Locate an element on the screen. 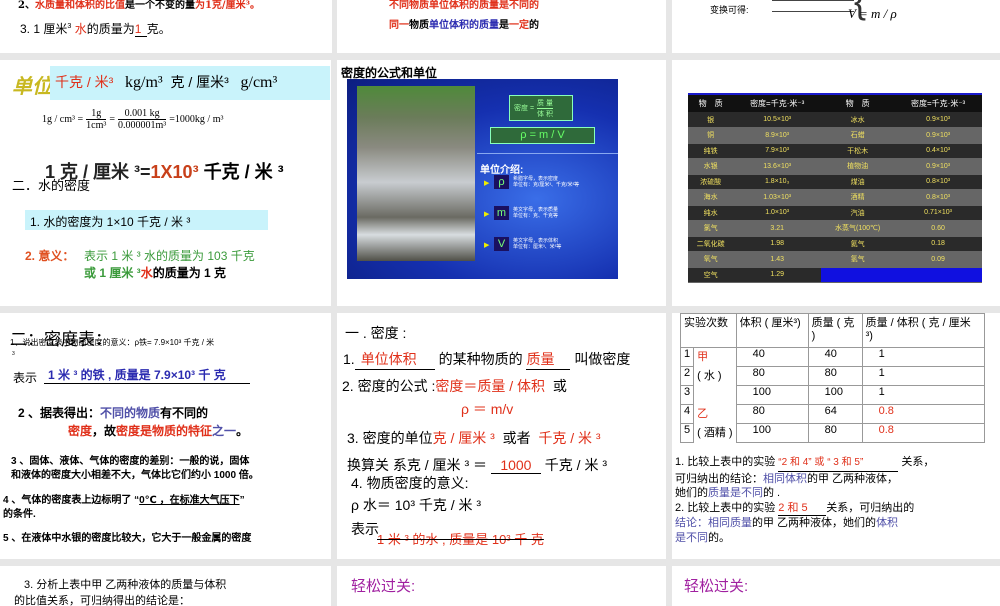 The width and height of the screenshot is (1000, 606). t: 不同的物质 is located at coordinates (130, 413).